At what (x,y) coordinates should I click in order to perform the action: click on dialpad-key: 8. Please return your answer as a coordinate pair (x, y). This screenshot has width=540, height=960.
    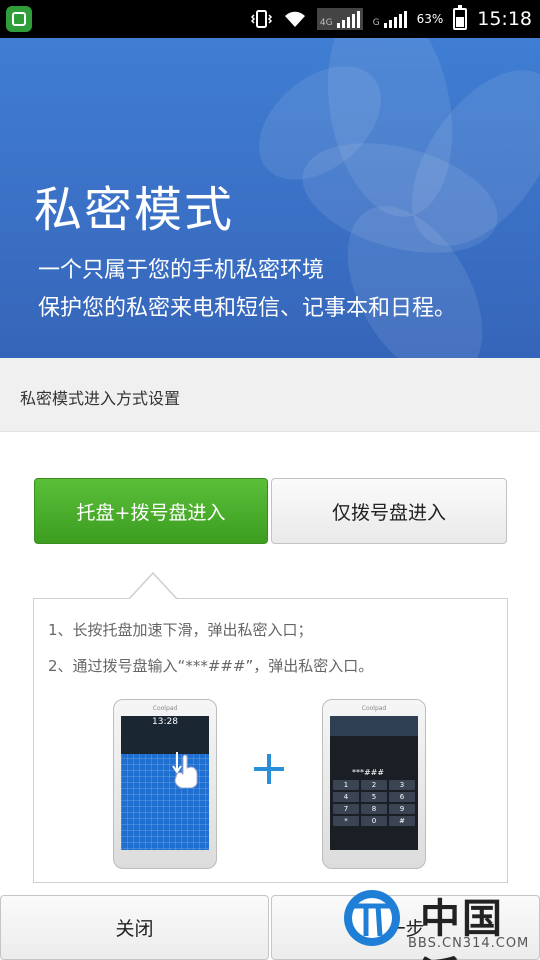
    Looking at the image, I should click on (374, 809).